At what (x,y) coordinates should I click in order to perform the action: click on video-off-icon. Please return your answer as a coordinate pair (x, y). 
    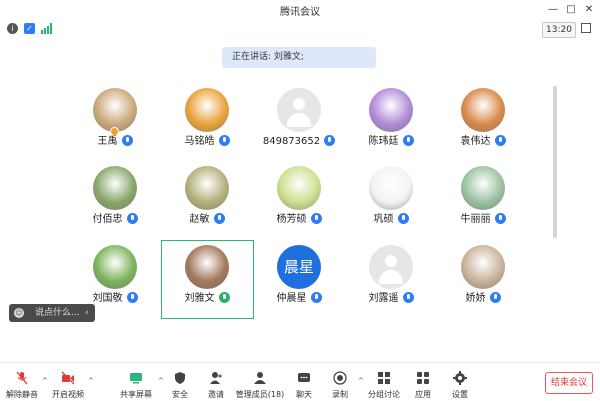
    Looking at the image, I should click on (68, 378).